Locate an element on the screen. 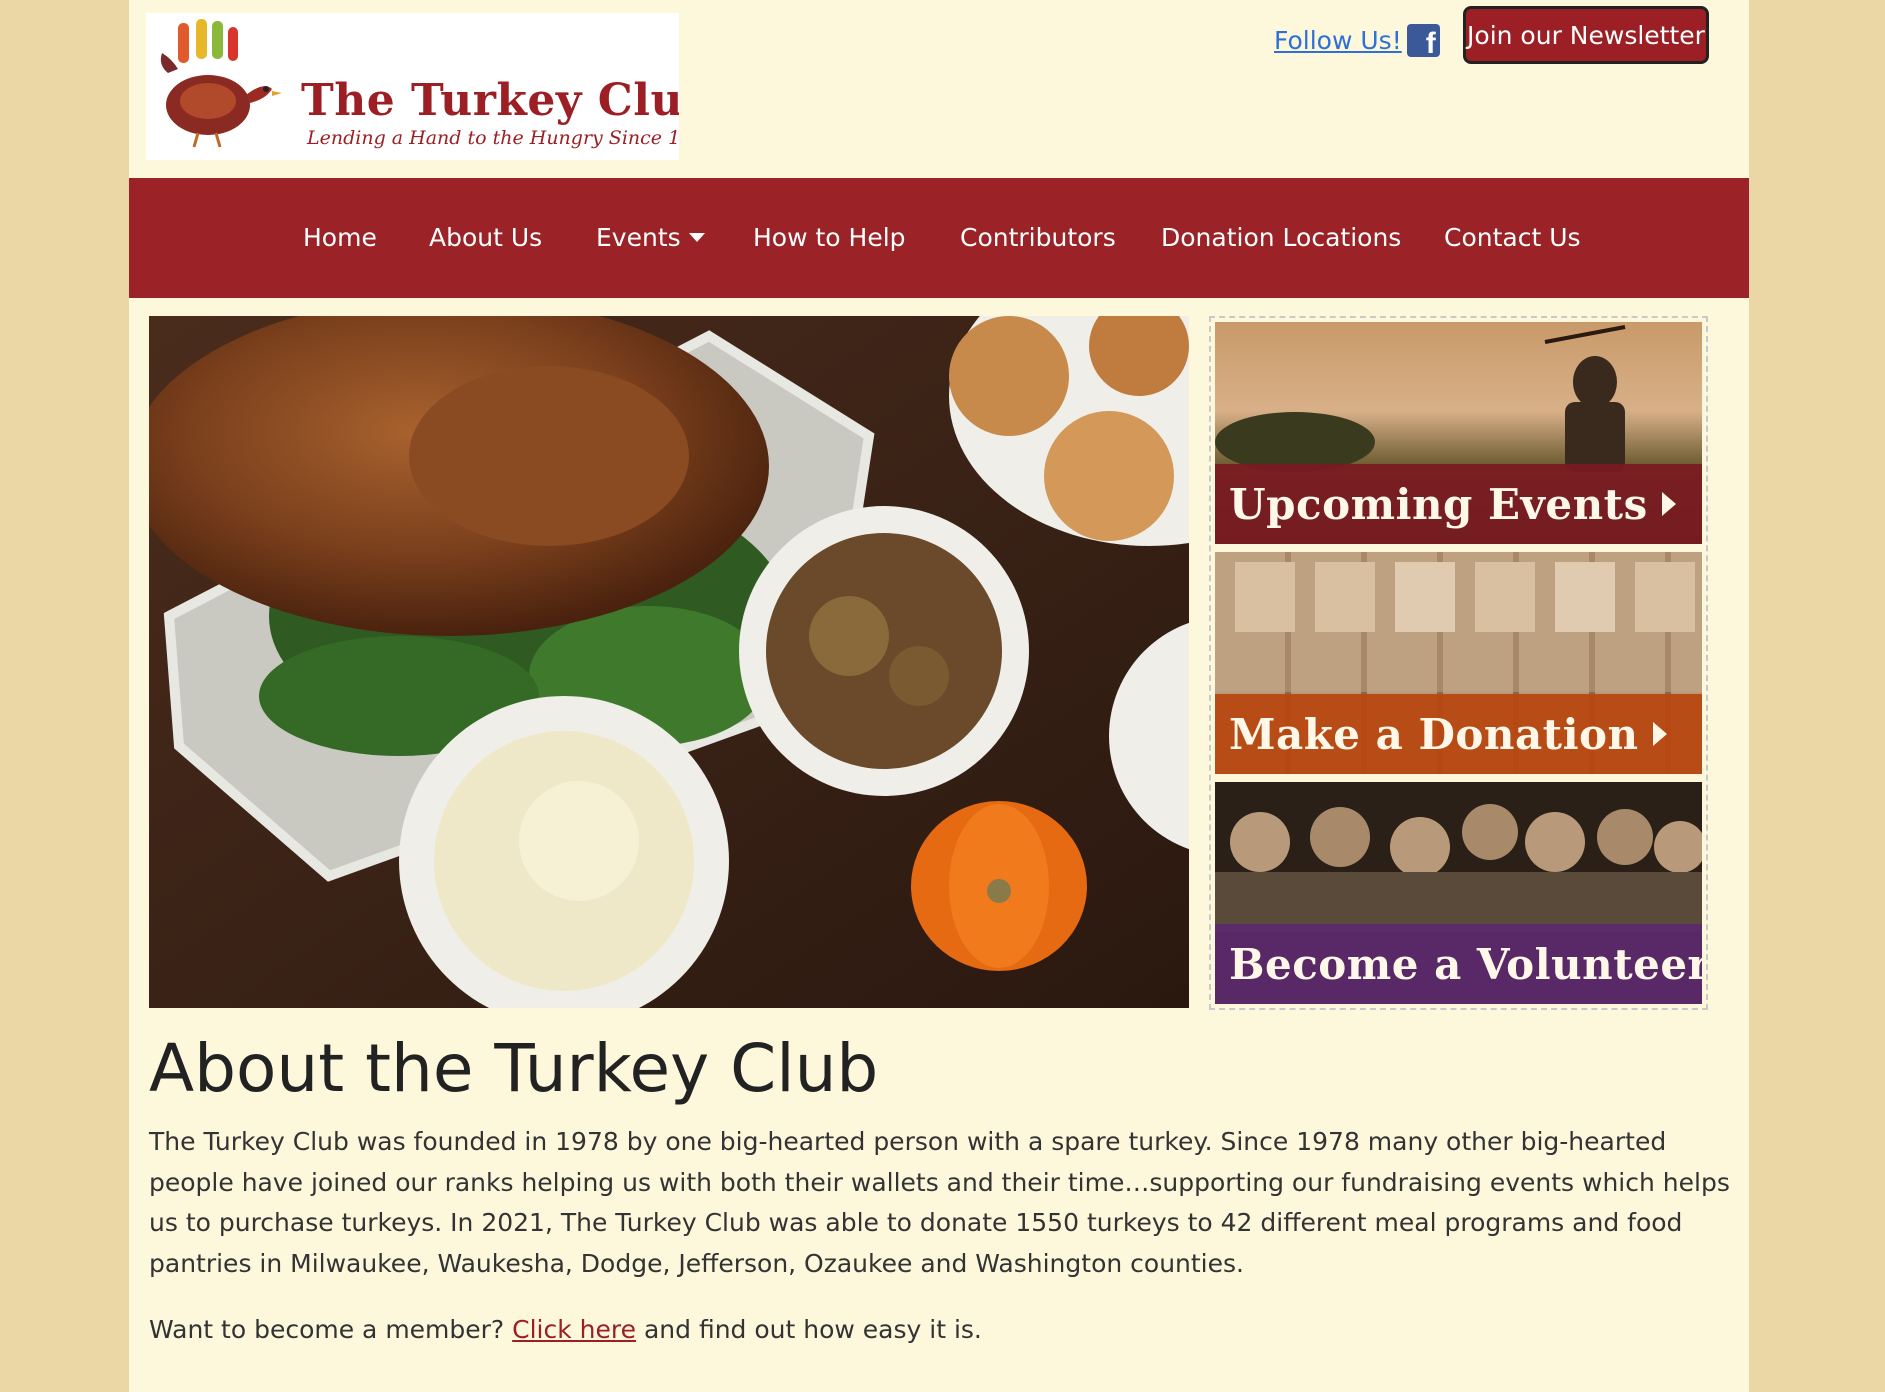 This screenshot has width=1885, height=1392. member-cta-suffix: and find out how easy it is. is located at coordinates (812, 1329).